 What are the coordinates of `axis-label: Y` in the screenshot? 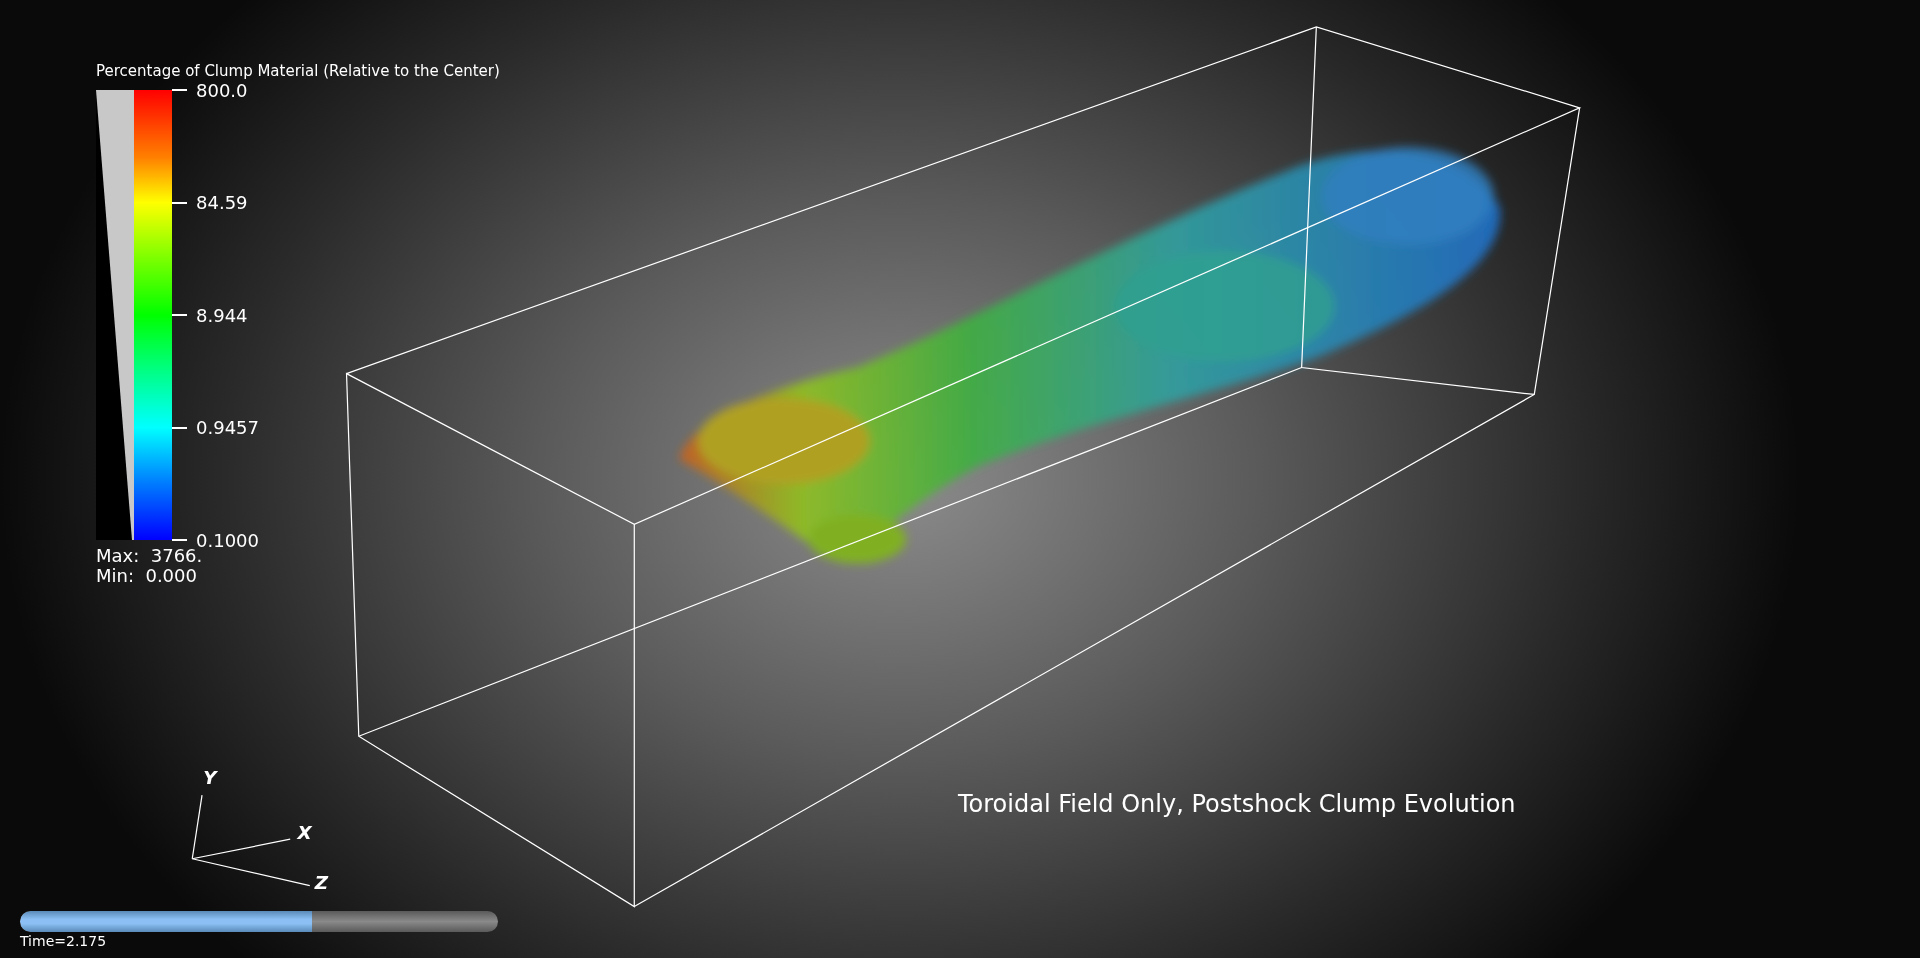 It's located at (210, 778).